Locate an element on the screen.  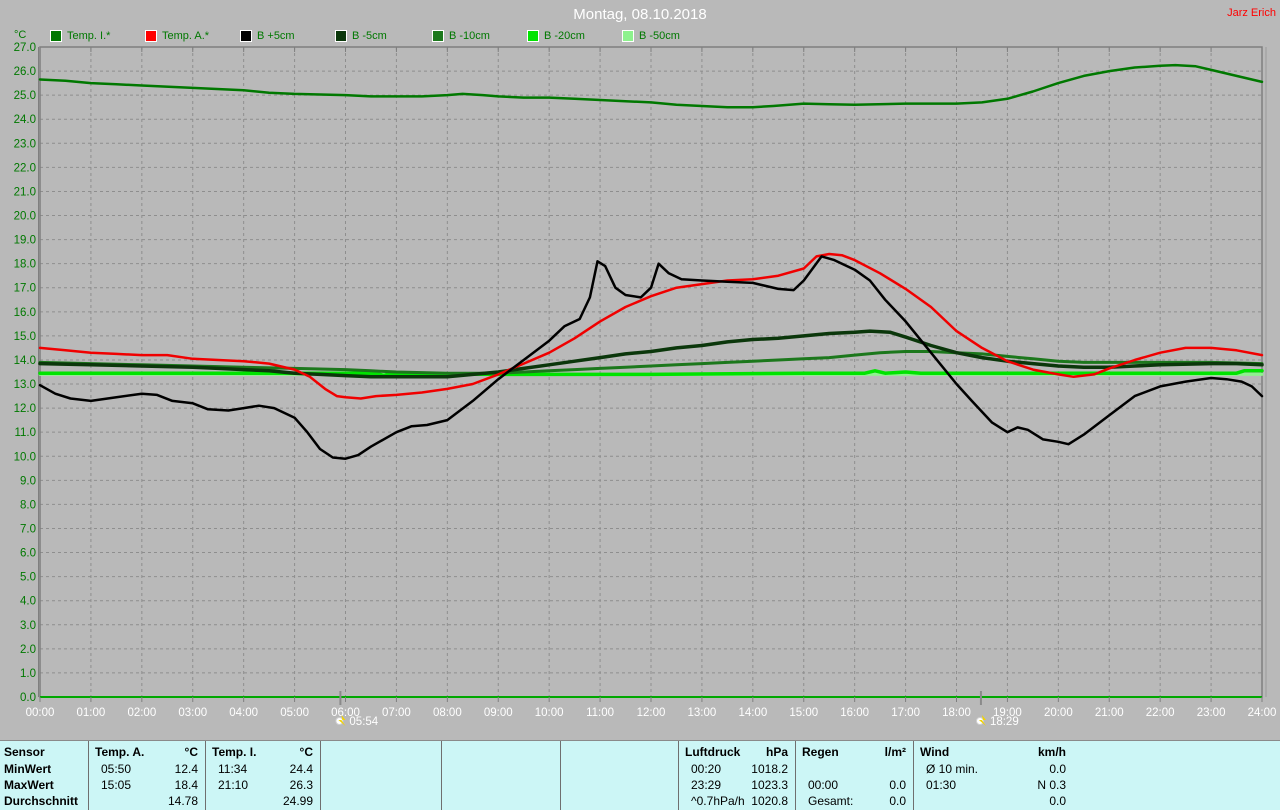
y-tick-label: 18.0 is located at coordinates (25, 265).